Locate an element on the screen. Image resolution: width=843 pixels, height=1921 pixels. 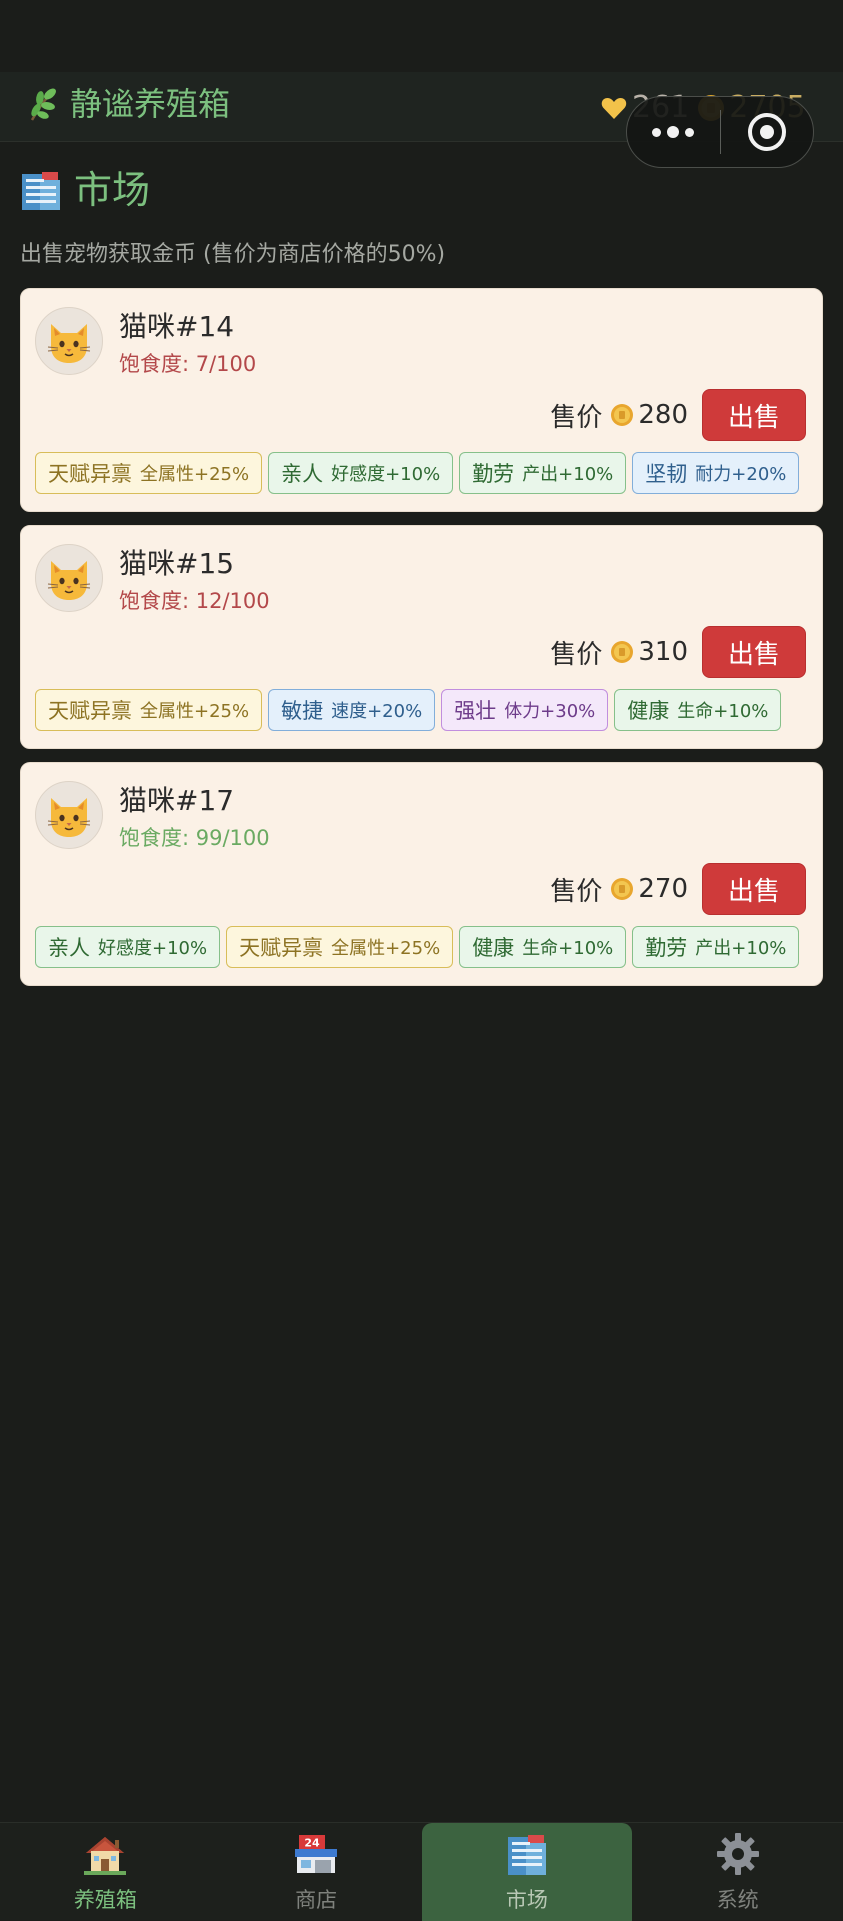
pet-name: 猫咪#14 is located at coordinates (177, 326).